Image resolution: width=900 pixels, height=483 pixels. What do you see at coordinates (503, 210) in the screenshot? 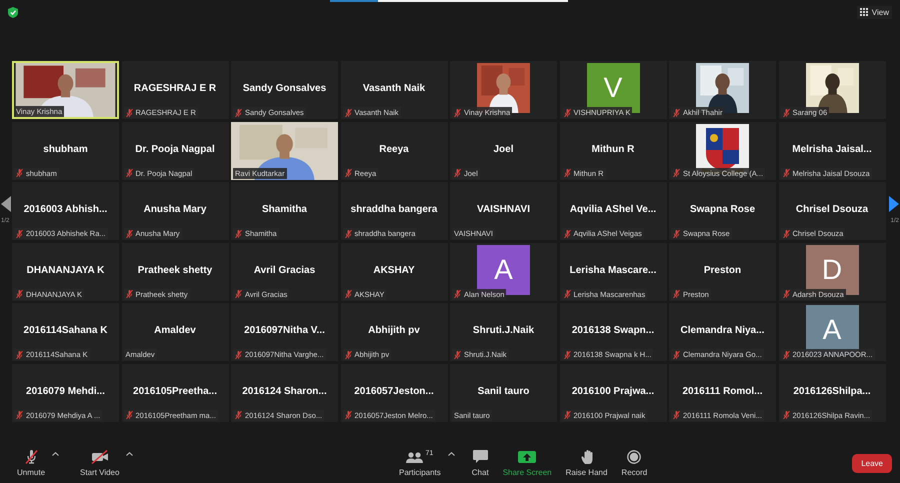
I see `participant-title: VAISHNAVI` at bounding box center [503, 210].